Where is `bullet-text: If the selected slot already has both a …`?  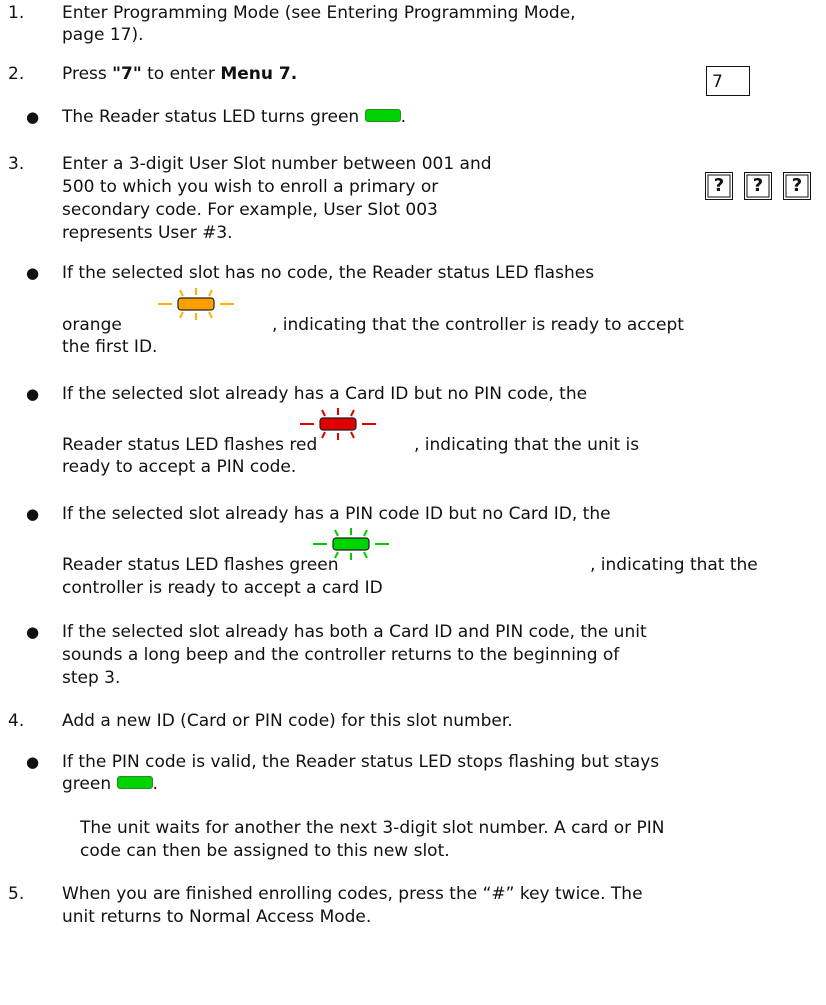 bullet-text: If the selected slot already has both a … is located at coordinates (354, 632).